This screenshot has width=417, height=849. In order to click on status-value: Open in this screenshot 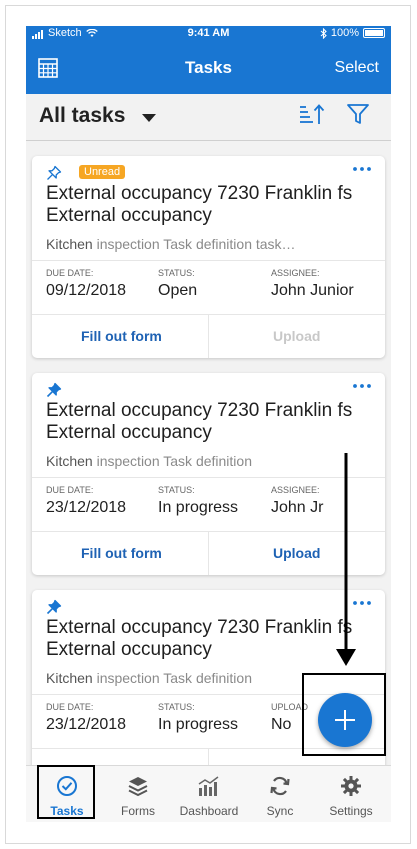, I will do `click(178, 290)`.